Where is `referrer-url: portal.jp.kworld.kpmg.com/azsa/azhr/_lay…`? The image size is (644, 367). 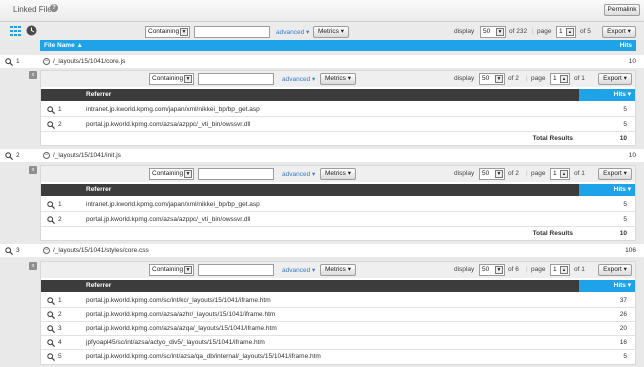
referrer-url: portal.jp.kworld.kpmg.com/azsa/azhr/_lay… is located at coordinates (180, 314).